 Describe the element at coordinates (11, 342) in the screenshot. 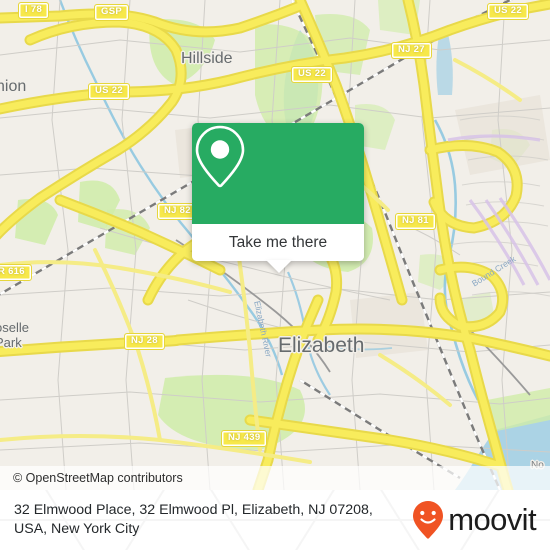

I see `place-label: Park` at that location.